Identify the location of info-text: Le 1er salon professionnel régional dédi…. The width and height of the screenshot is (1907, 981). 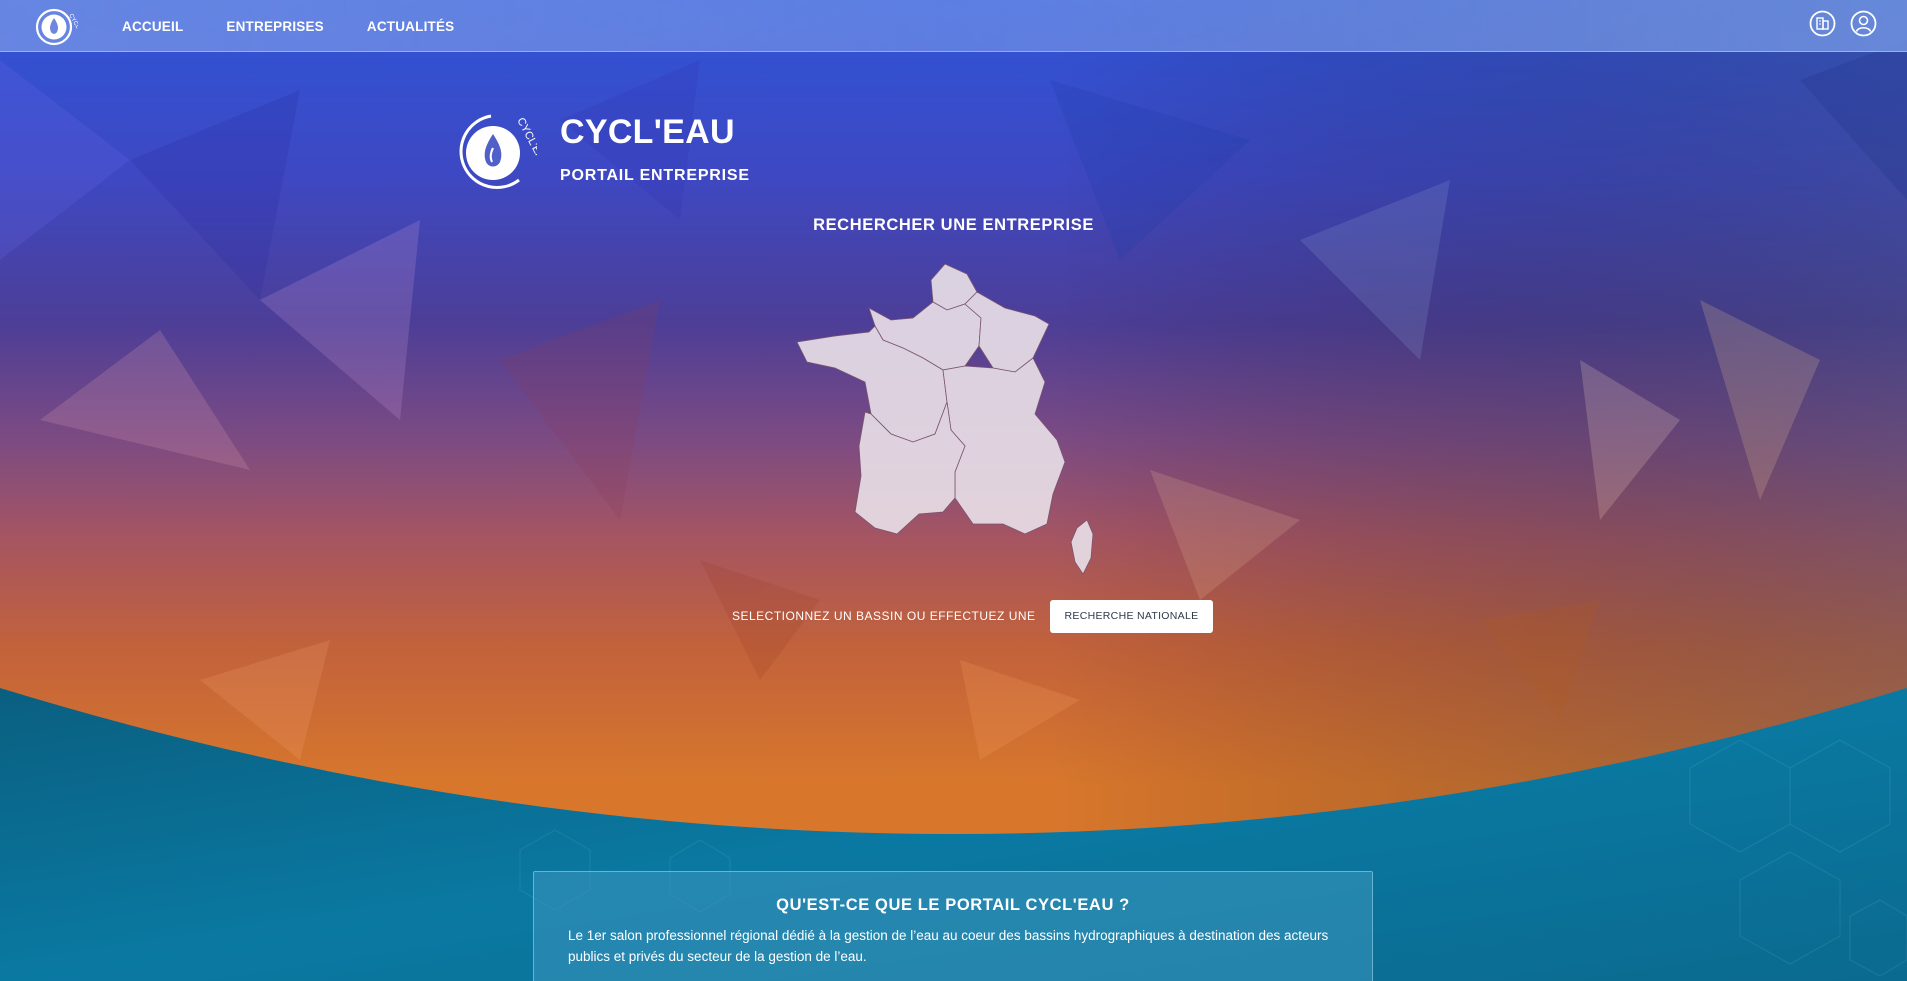
(948, 946).